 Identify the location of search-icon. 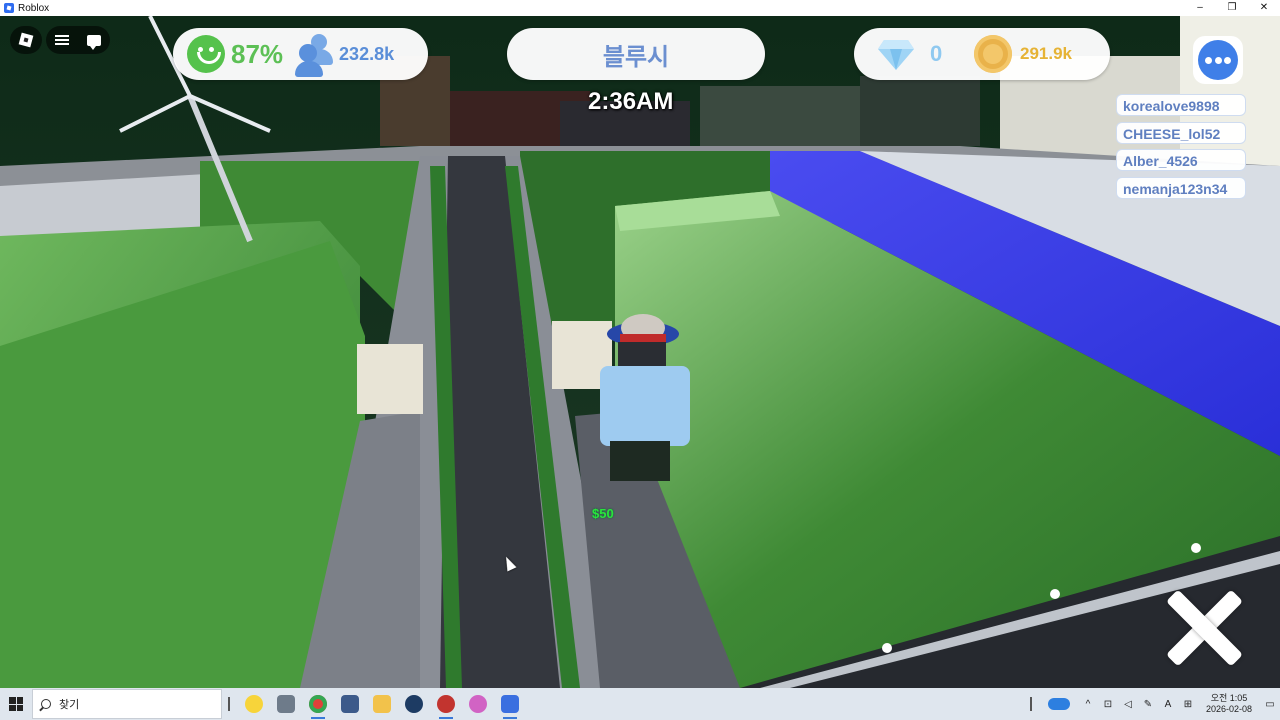
(46, 704).